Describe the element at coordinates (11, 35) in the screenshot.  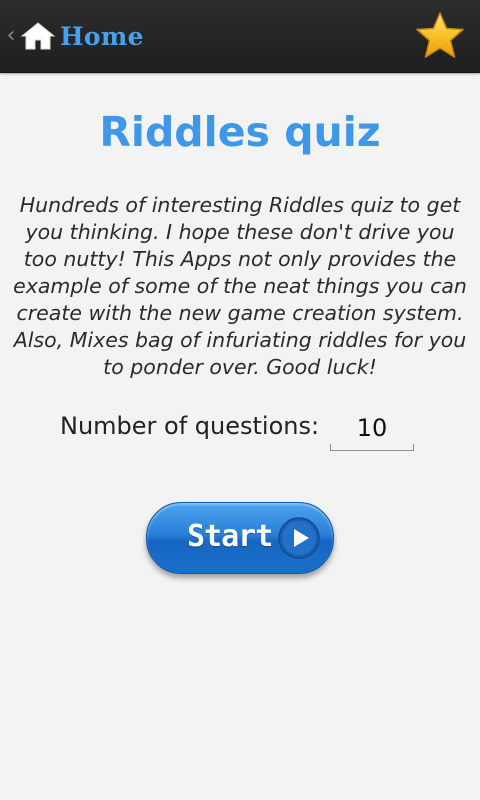
I see `up-caret-icon: ‹` at that location.